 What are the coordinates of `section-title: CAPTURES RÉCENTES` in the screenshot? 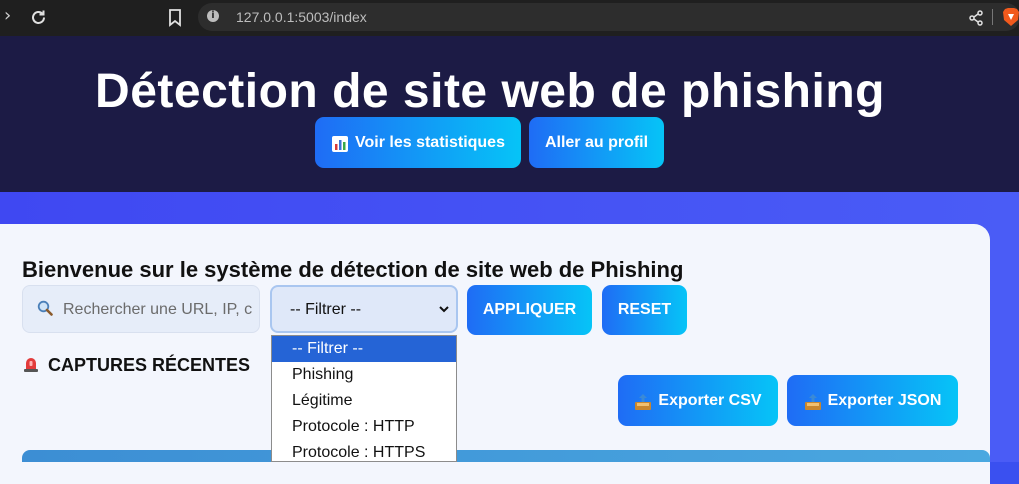 It's located at (136, 364).